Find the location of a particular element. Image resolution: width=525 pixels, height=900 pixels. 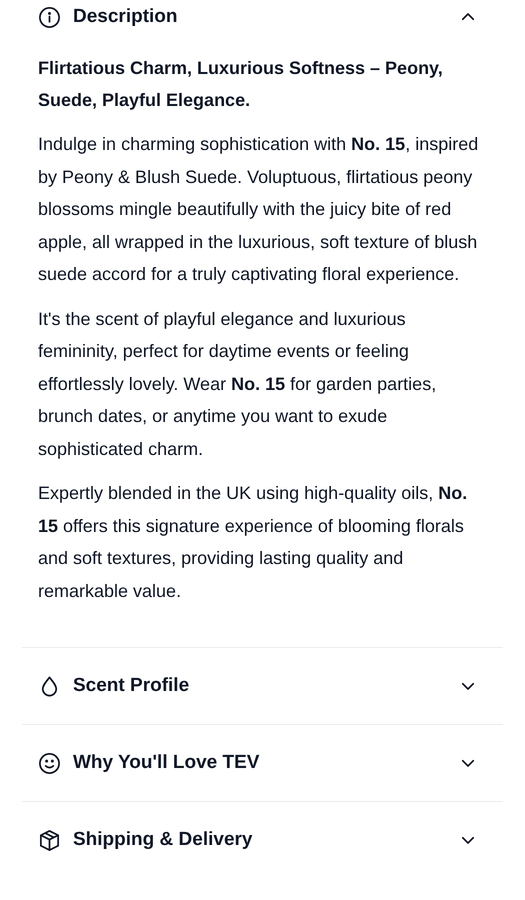

section-title: Scent Profile is located at coordinates (131, 686).